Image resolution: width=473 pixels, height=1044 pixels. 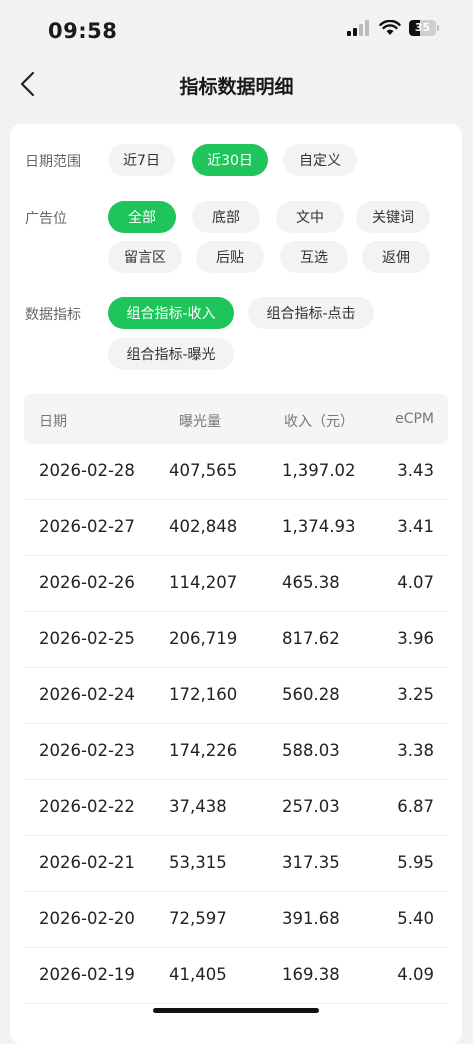 I want to click on chip-comment-area: 留言区, so click(x=145, y=257).